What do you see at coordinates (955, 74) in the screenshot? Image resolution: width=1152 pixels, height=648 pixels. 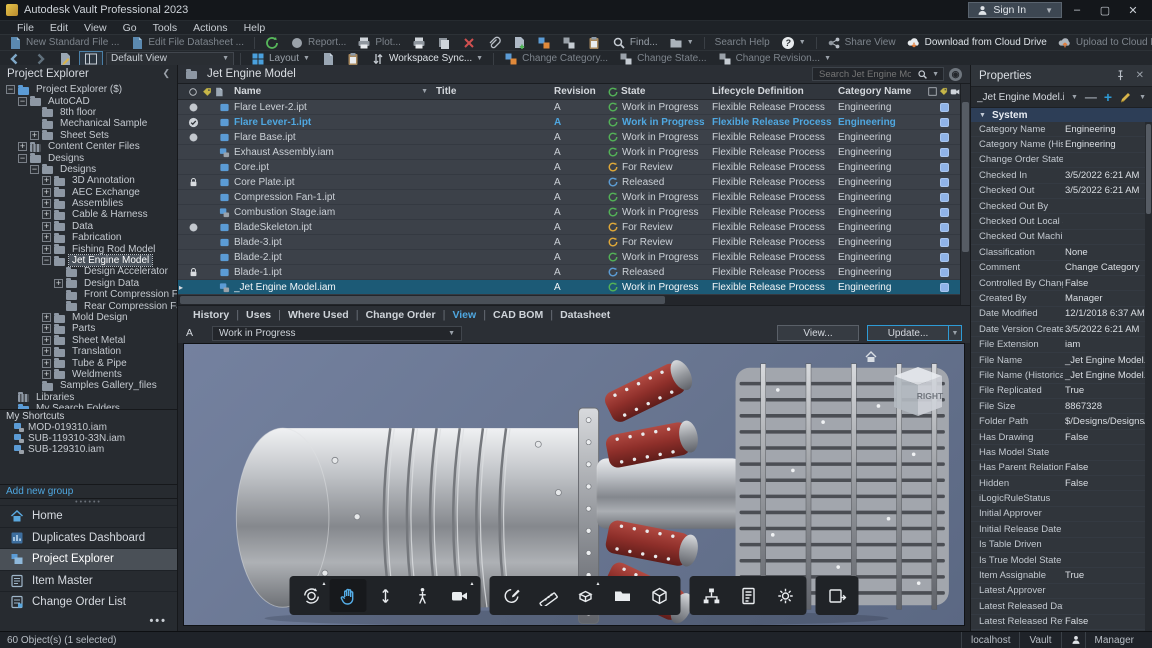 I see `view-settings-icon: ◉` at bounding box center [955, 74].